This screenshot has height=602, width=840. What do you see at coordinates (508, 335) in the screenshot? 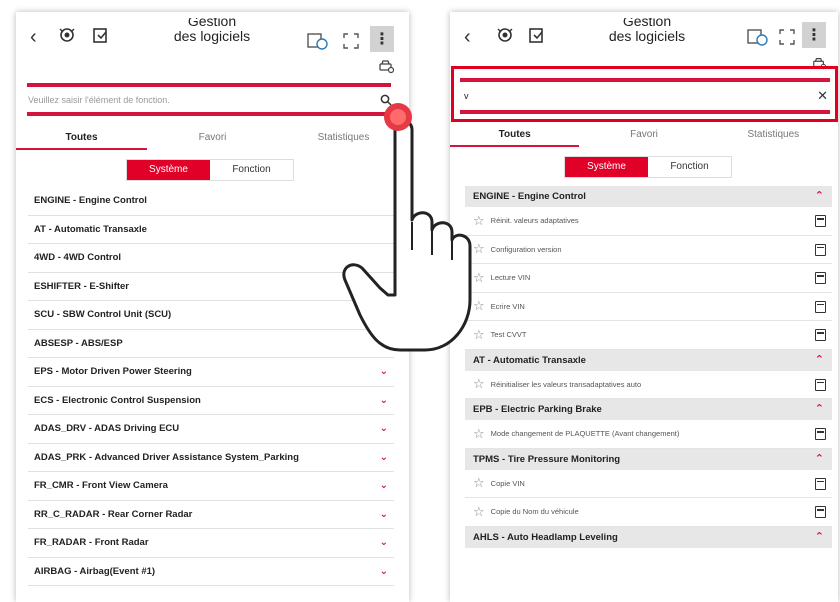
I see `function-label: Test CVVT` at bounding box center [508, 335].